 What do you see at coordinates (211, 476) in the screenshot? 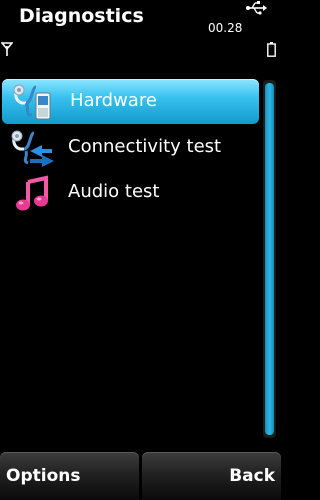
I see `back-button: Back` at bounding box center [211, 476].